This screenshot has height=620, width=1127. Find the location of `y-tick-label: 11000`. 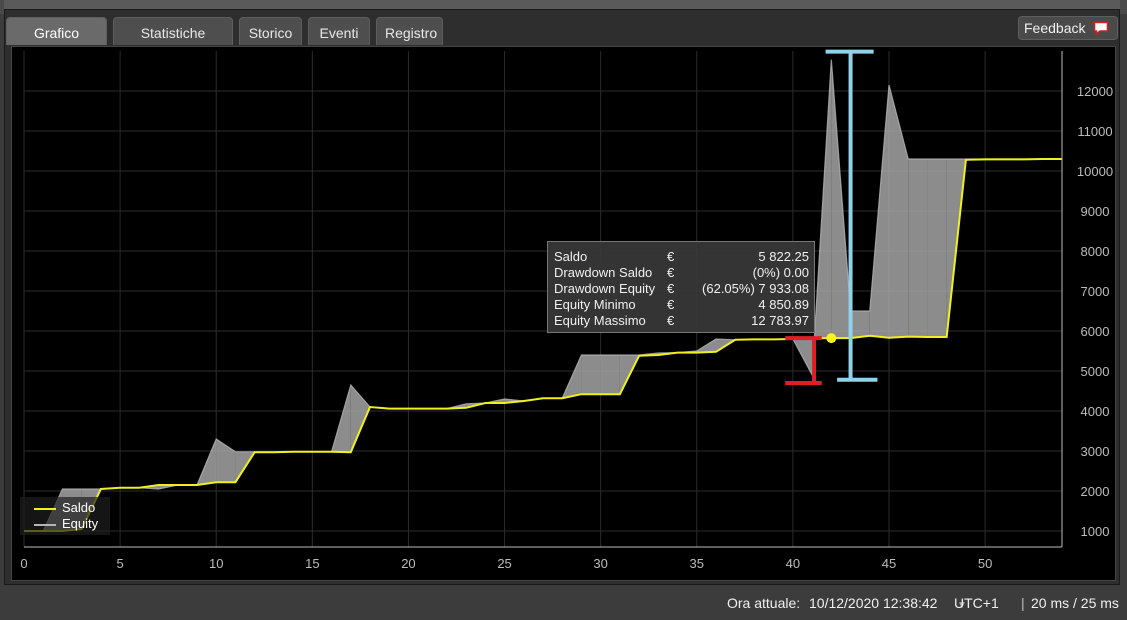

y-tick-label: 11000 is located at coordinates (1094, 131).